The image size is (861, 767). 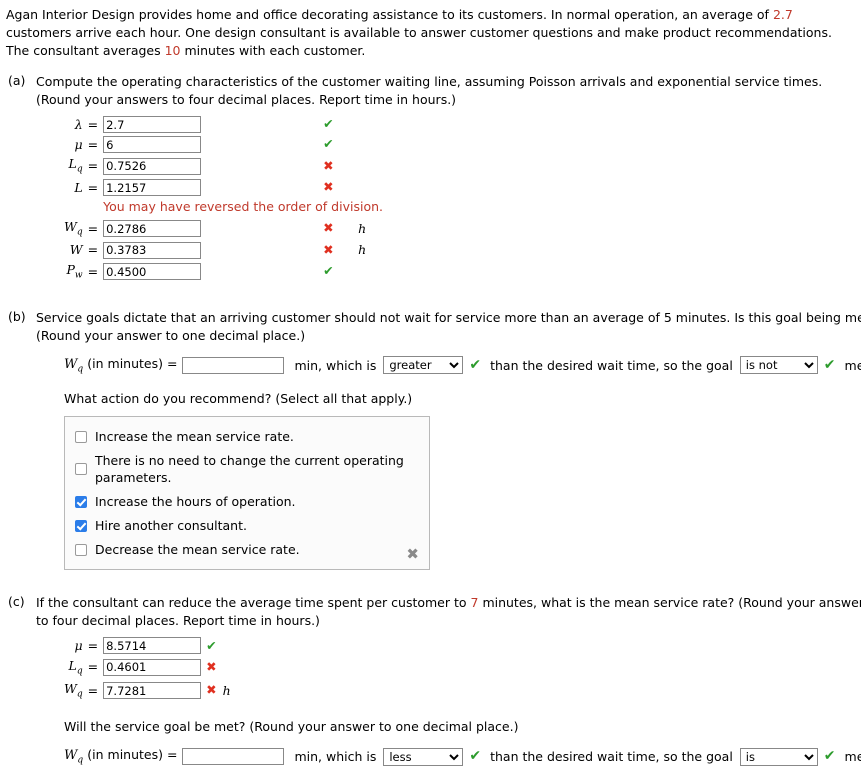 I want to click on row-symbol-l: L, so click(x=78, y=187).